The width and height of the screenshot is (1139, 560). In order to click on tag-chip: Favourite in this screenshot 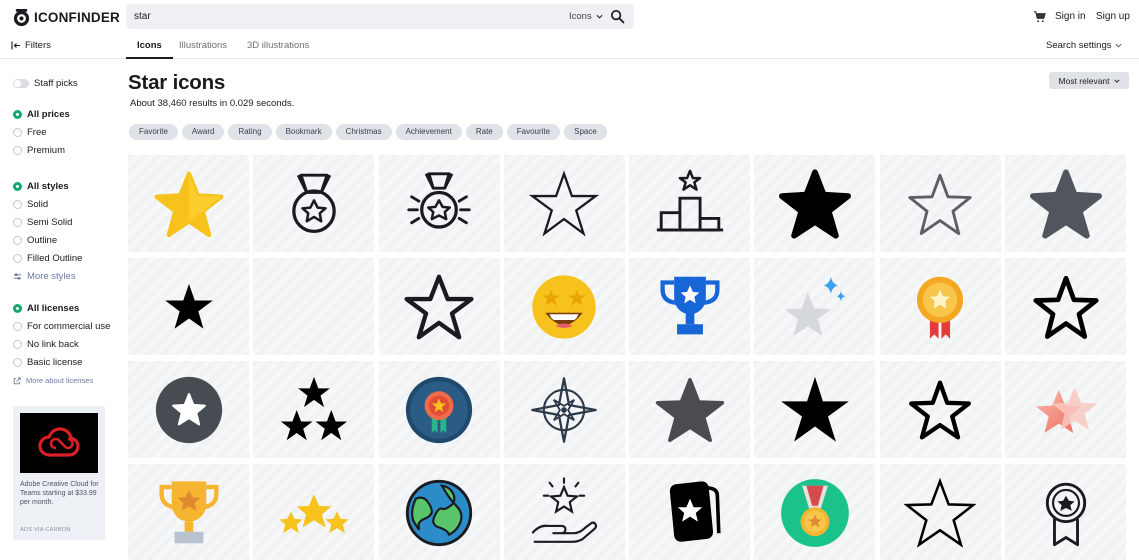, I will do `click(533, 132)`.